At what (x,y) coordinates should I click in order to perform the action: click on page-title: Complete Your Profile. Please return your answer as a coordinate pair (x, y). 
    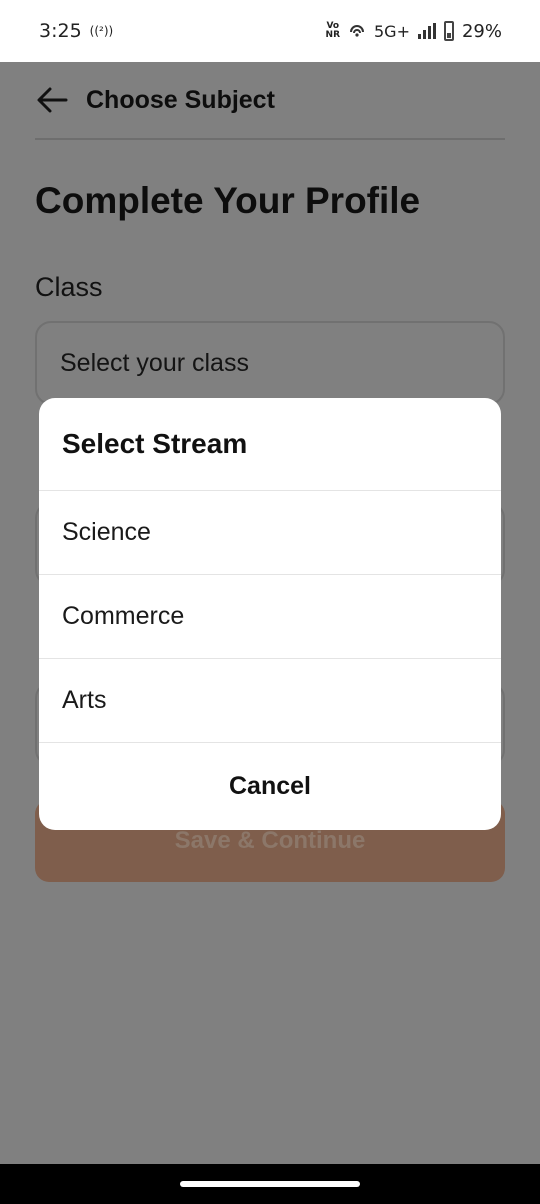
    Looking at the image, I should click on (228, 200).